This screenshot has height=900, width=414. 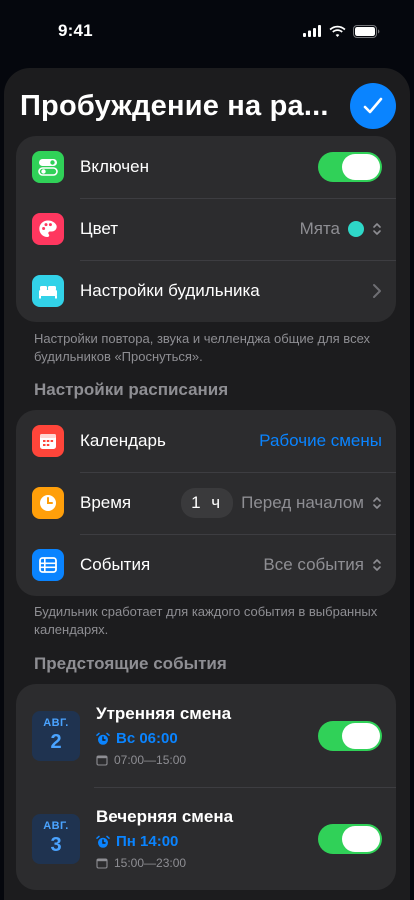 I want to click on time-label: Время, so click(x=106, y=502).